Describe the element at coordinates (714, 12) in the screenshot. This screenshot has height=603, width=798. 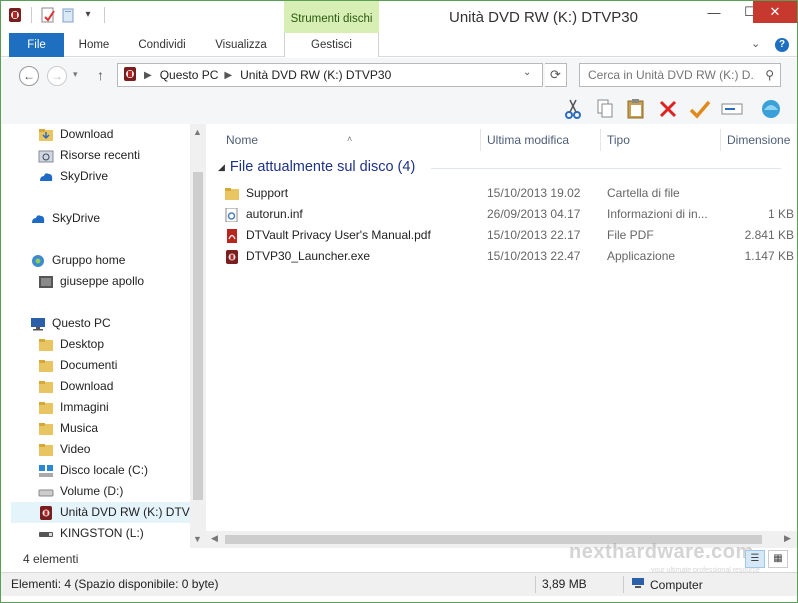
I see `minimize-button: —` at that location.